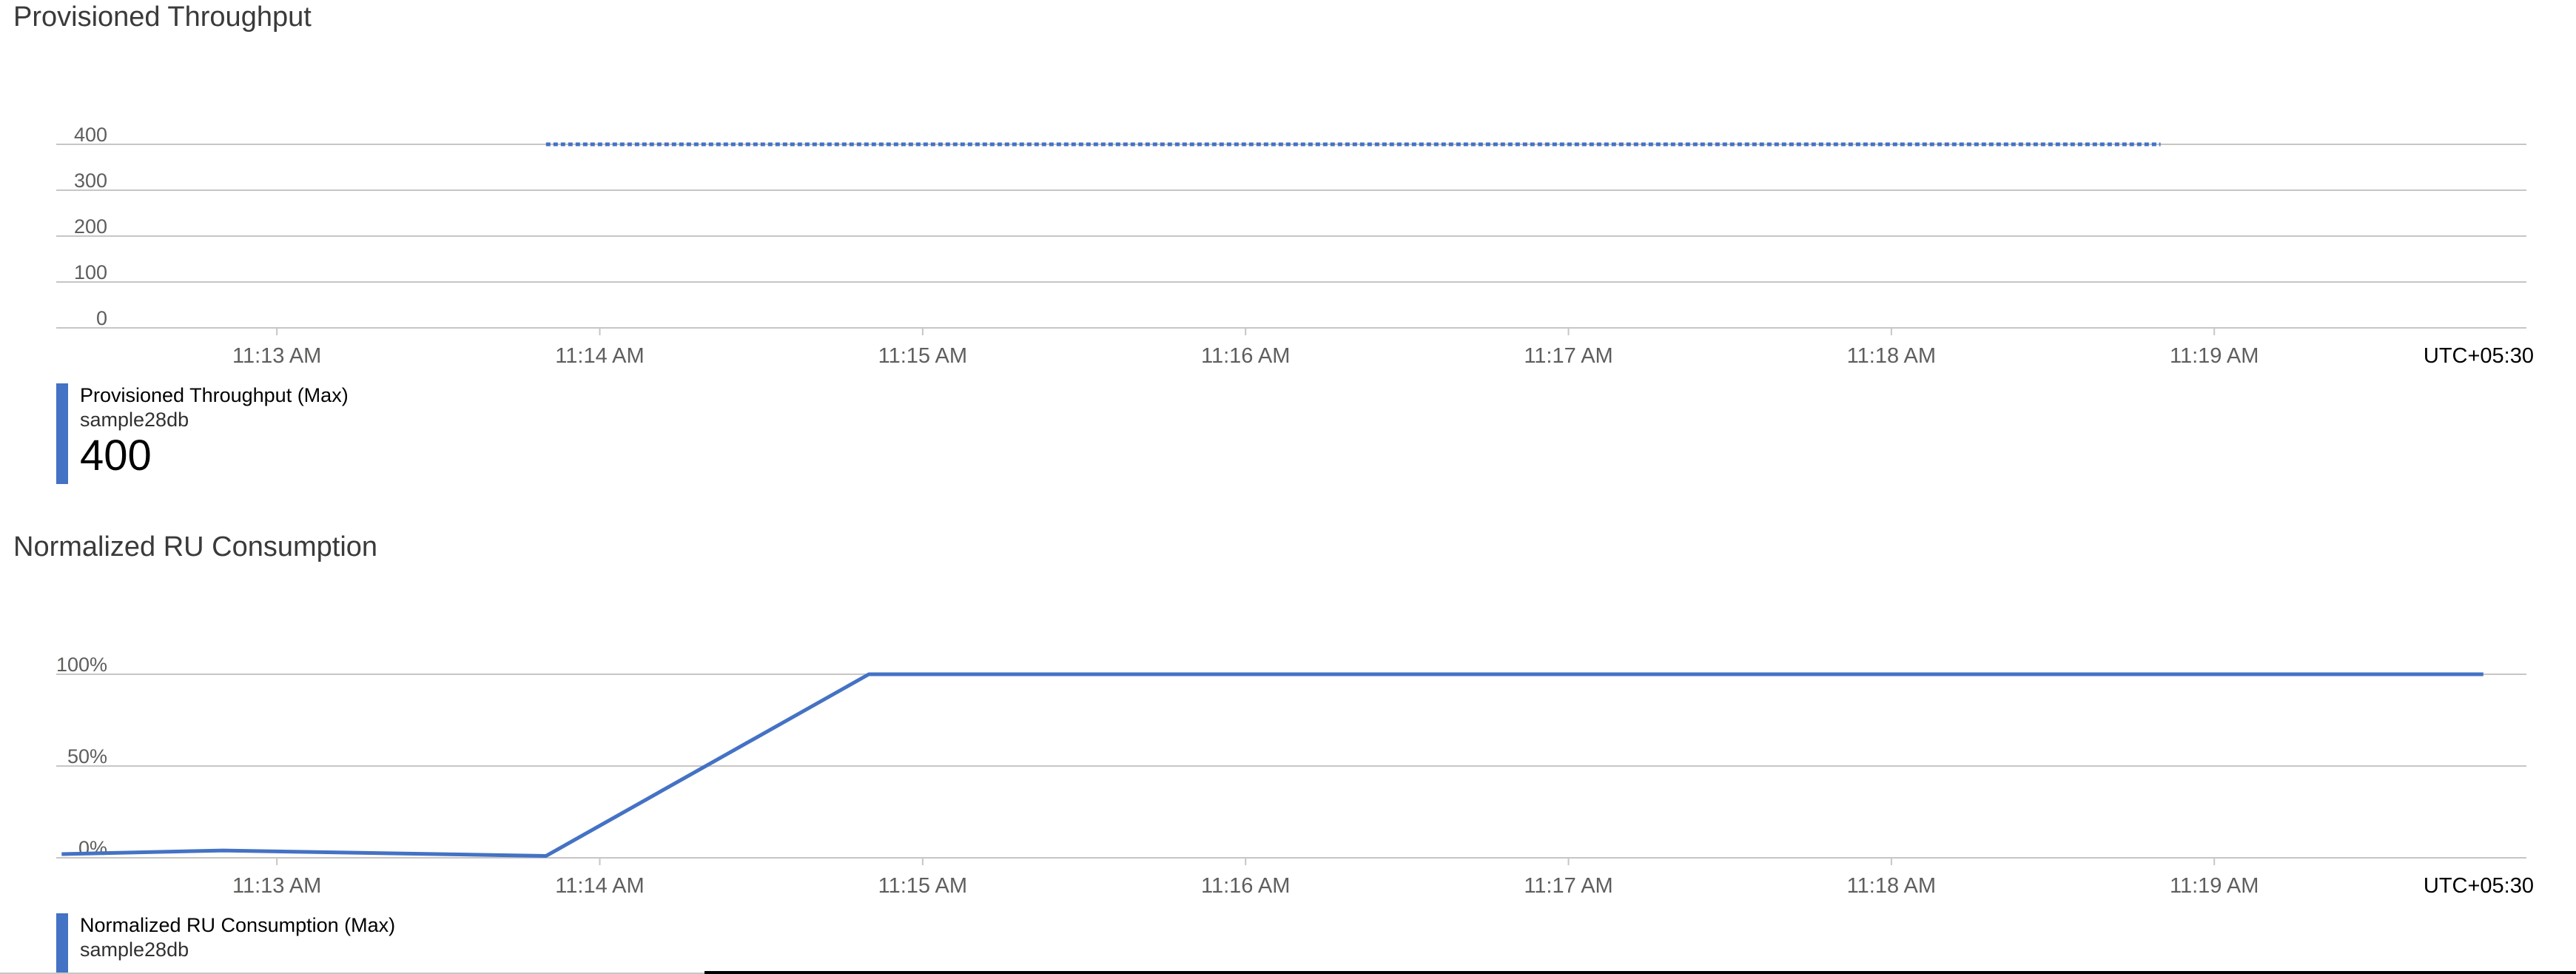  I want to click on y-tick-label: 300, so click(90, 180).